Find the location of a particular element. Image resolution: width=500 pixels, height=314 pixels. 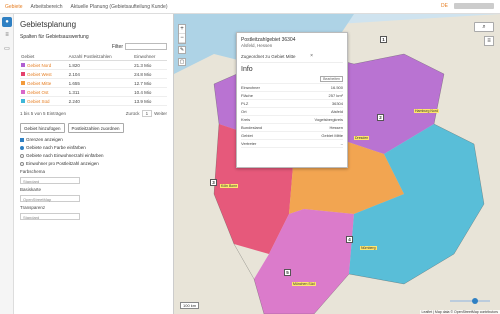

population: 12.7 Mio is located at coordinates (150, 83).